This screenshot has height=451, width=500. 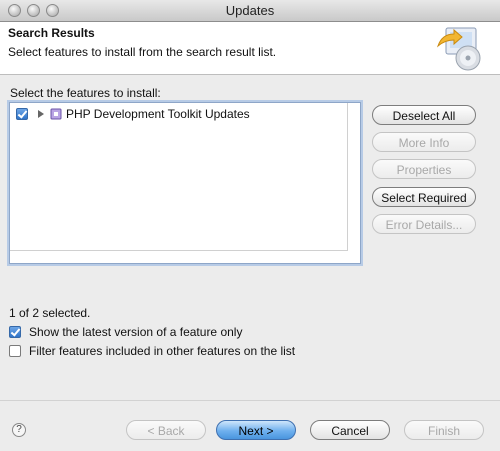 I want to click on filter-included-checkbox, so click(x=15, y=351).